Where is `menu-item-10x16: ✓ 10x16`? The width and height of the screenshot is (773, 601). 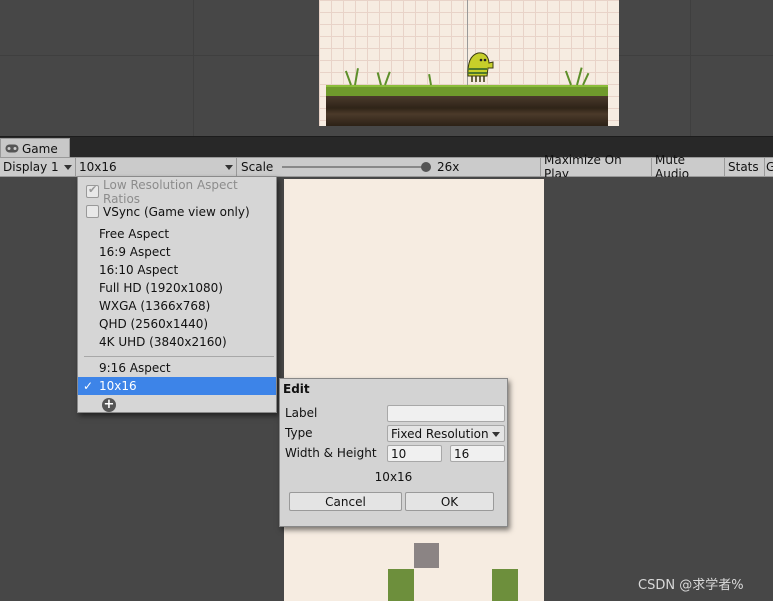
menu-item-10x16: ✓ 10x16 is located at coordinates (177, 386).